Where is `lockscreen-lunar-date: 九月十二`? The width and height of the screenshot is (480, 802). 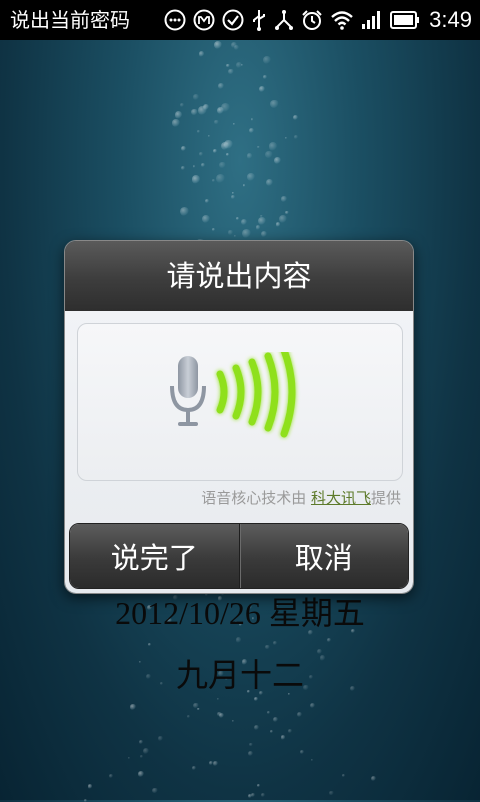
lockscreen-lunar-date: 九月十二 is located at coordinates (239, 675).